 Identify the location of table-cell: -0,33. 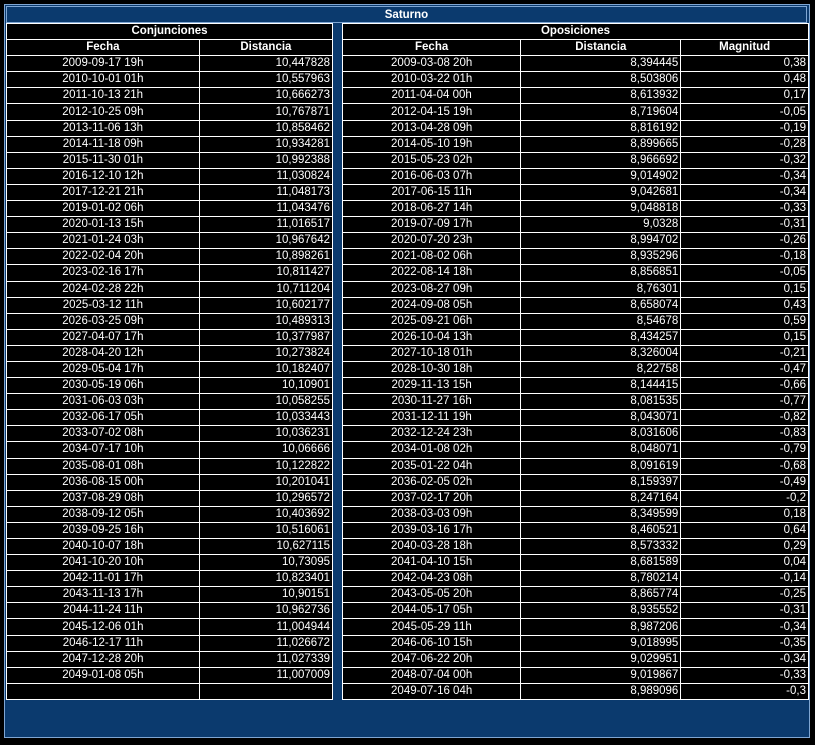
(744, 209).